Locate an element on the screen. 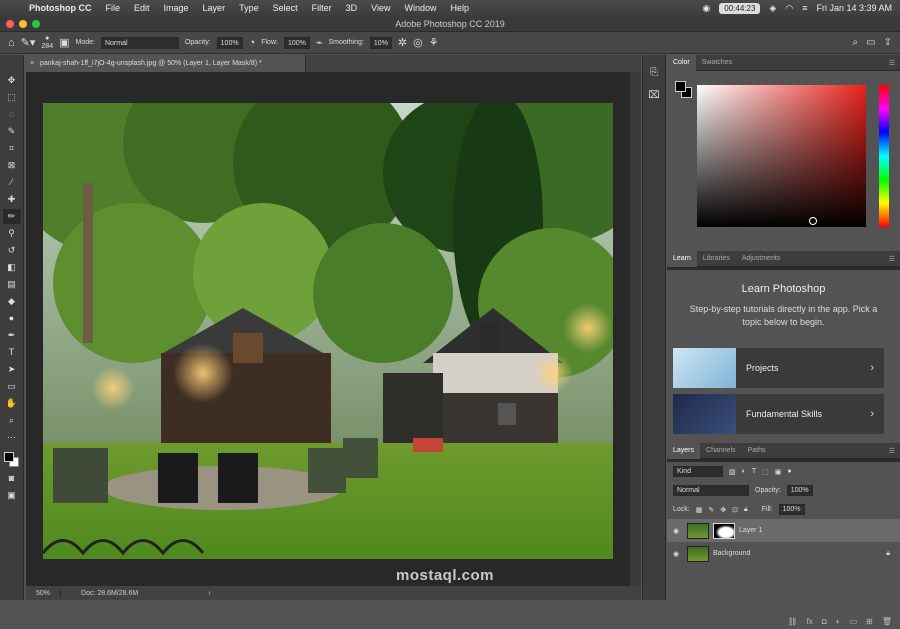  menu-window: Window is located at coordinates (420, 8).